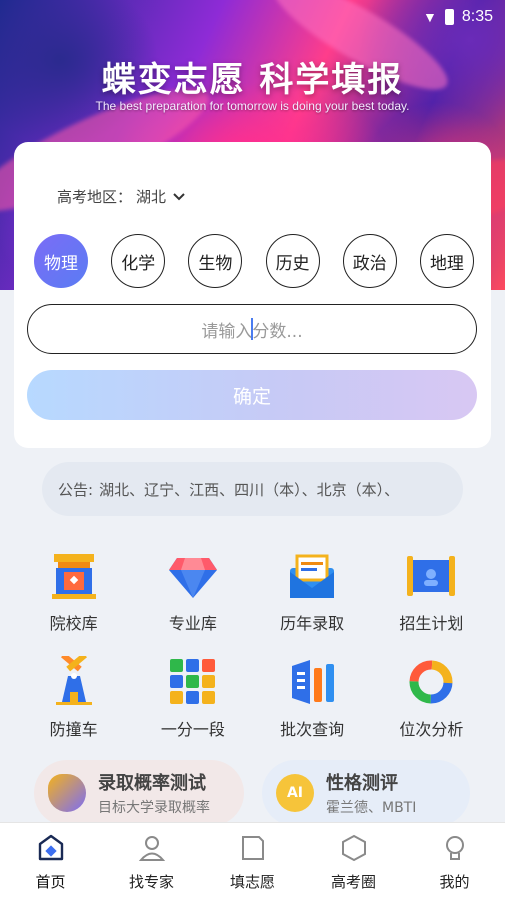 This screenshot has width=505, height=900. I want to click on nav-fill-application: 填志愿, so click(253, 862).